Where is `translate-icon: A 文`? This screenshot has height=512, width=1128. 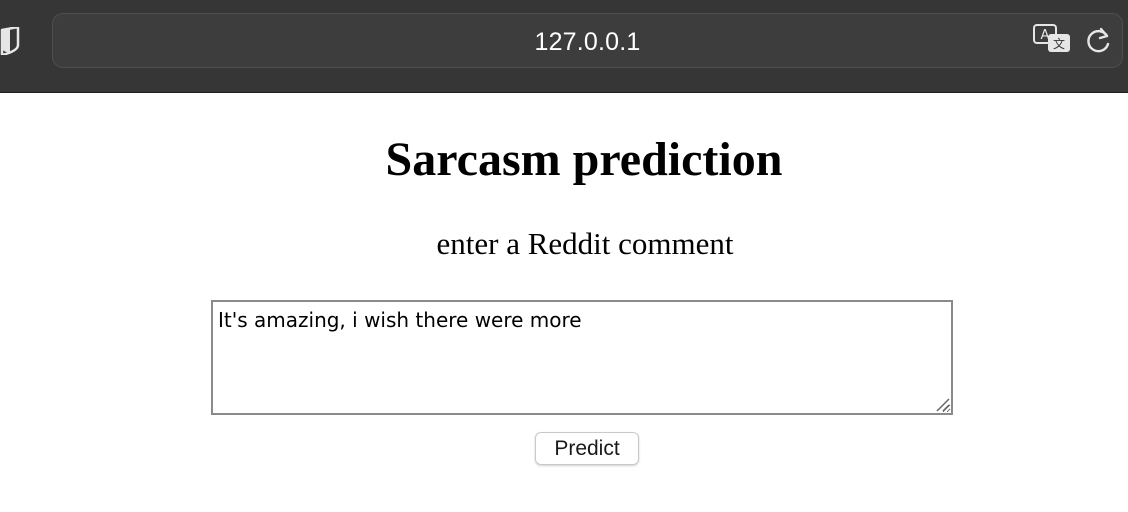 translate-icon: A 文 is located at coordinates (1053, 40).